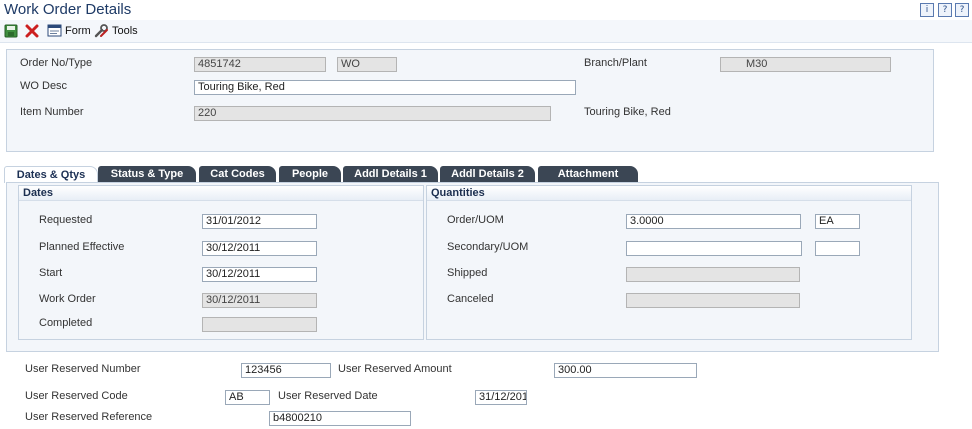 The height and width of the screenshot is (429, 972). Describe the element at coordinates (101, 31) in the screenshot. I see `tools-icon` at that location.